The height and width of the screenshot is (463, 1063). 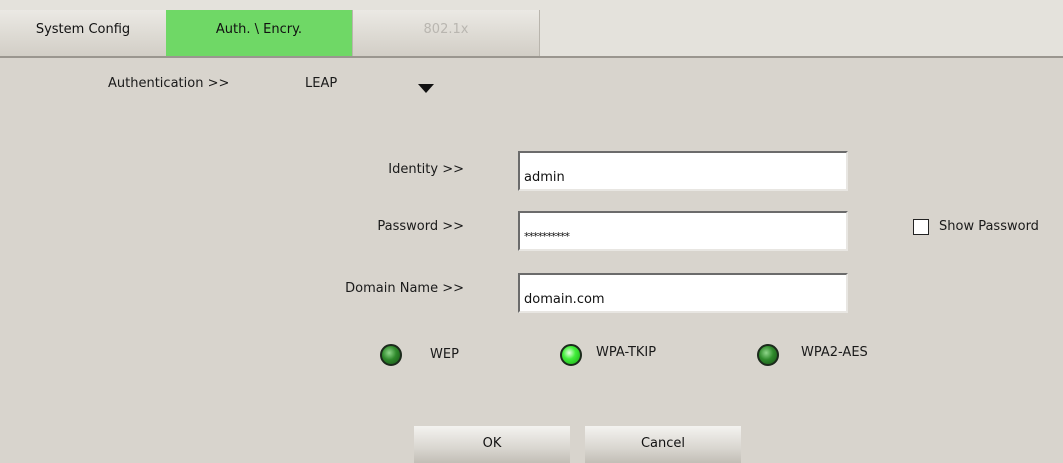 I want to click on wpa2-aes-indicator-icon, so click(x=768, y=355).